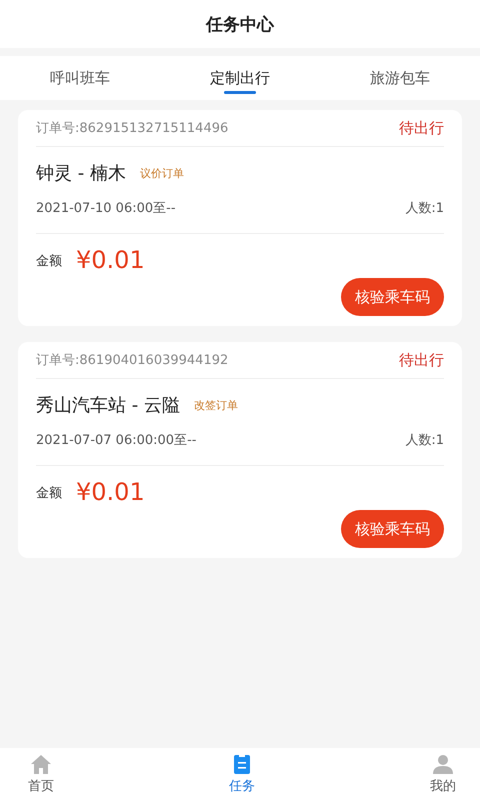  Describe the element at coordinates (400, 78) in the screenshot. I see `tab: 旅游包车` at that location.